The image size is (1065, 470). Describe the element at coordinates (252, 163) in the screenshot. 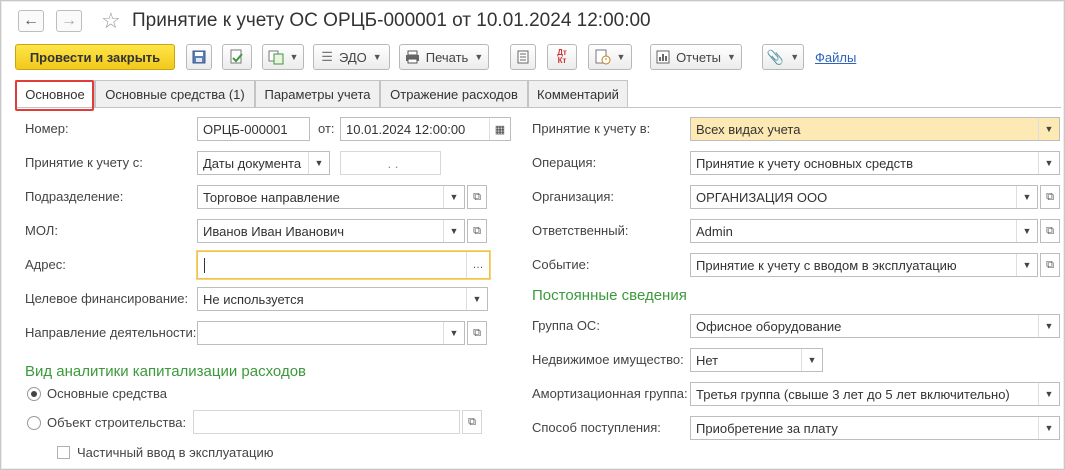

I see `accept-from-value: Даты документа` at that location.